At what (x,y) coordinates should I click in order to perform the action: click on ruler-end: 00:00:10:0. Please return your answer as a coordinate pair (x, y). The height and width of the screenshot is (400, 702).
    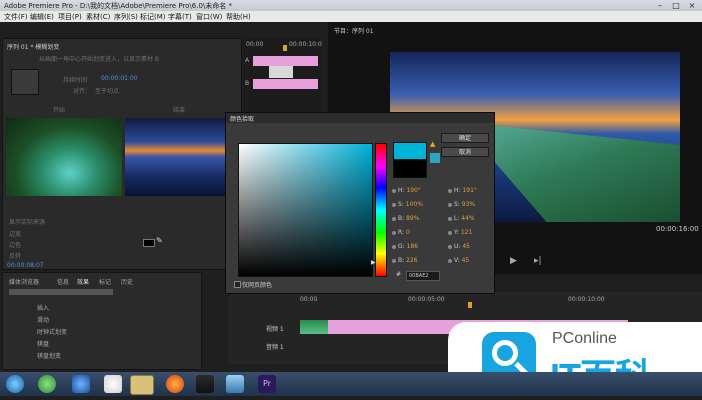
    Looking at the image, I should click on (305, 44).